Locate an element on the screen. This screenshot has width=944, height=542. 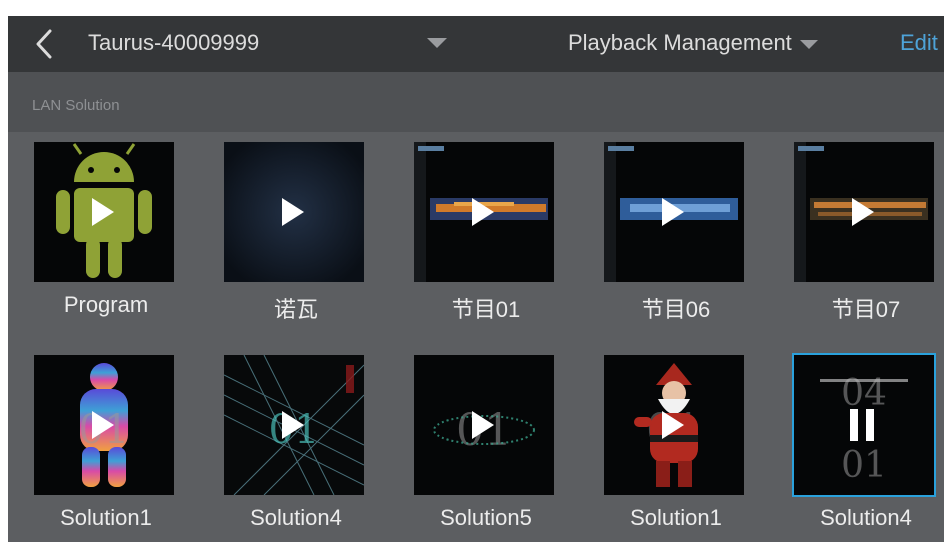
solution4-selected-thumbnail: 04 01 is located at coordinates (864, 425).